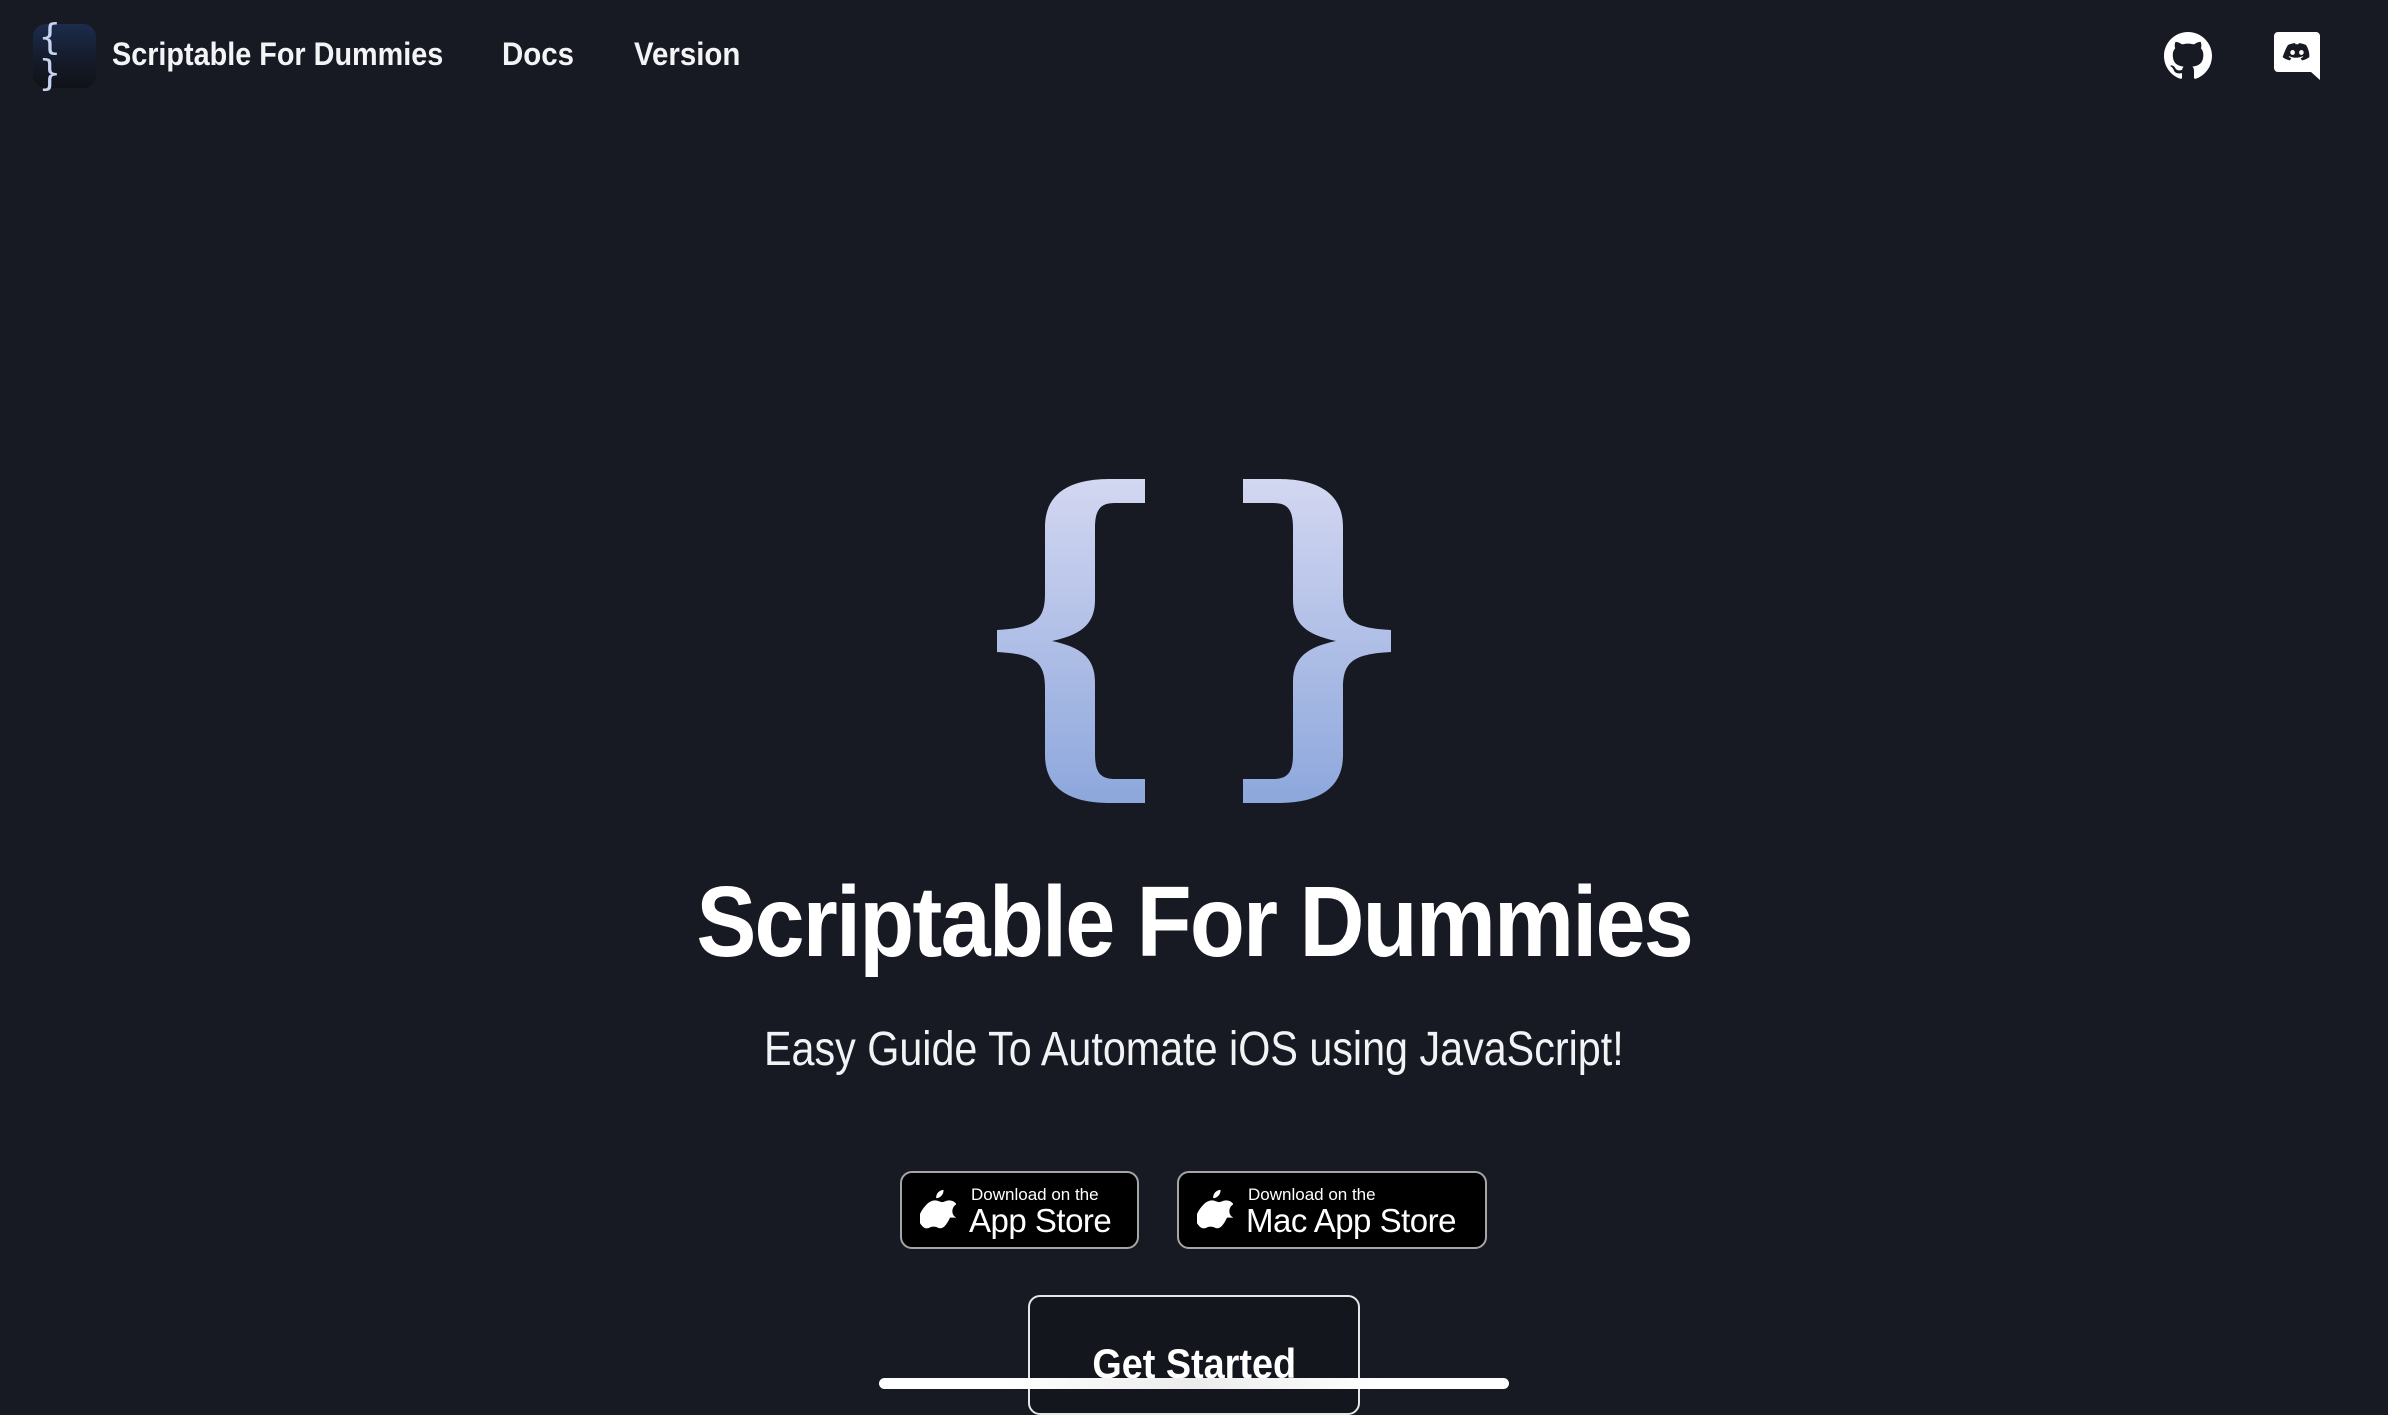 The height and width of the screenshot is (1415, 2388). What do you see at coordinates (687, 54) in the screenshot?
I see `nav-link-version: Version` at bounding box center [687, 54].